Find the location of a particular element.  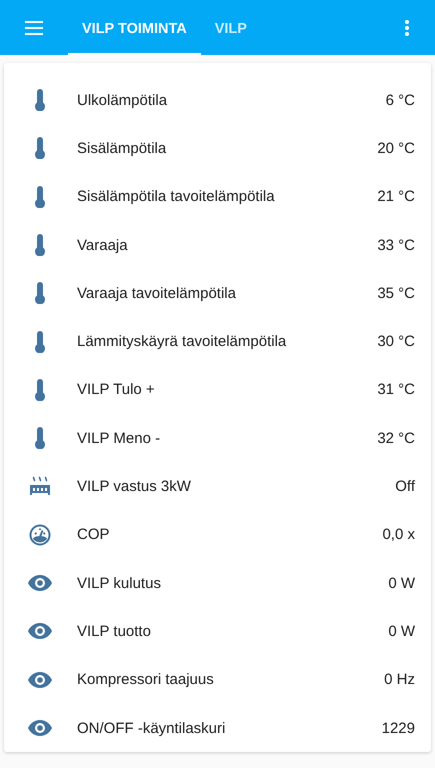

entity-name: Ulkolämpötila is located at coordinates (122, 100).